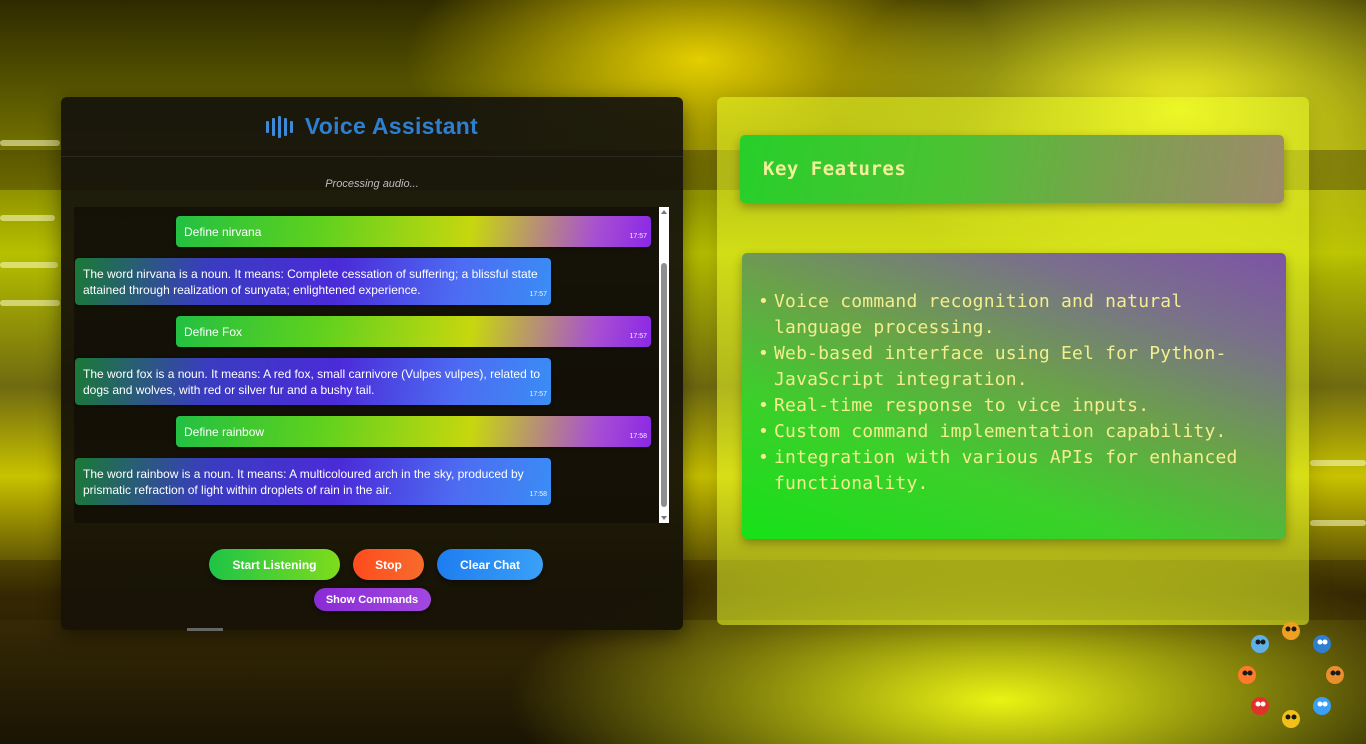 The image size is (1366, 744). Describe the element at coordinates (1012, 169) in the screenshot. I see `features-title-card: Key Features` at that location.